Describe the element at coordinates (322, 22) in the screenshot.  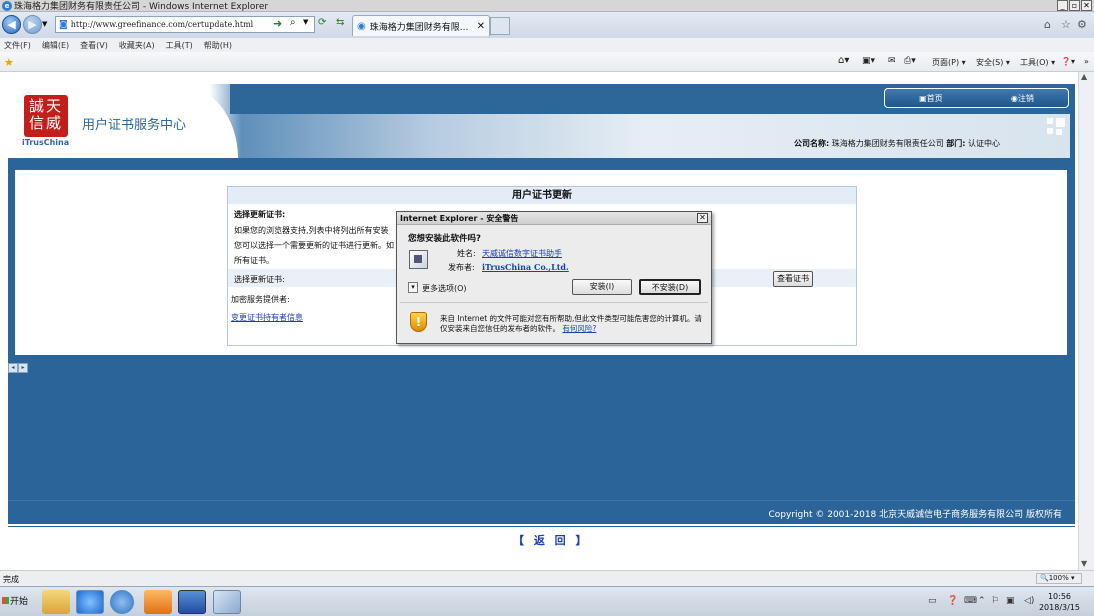
I see `refresh-icon: ⟳` at that location.